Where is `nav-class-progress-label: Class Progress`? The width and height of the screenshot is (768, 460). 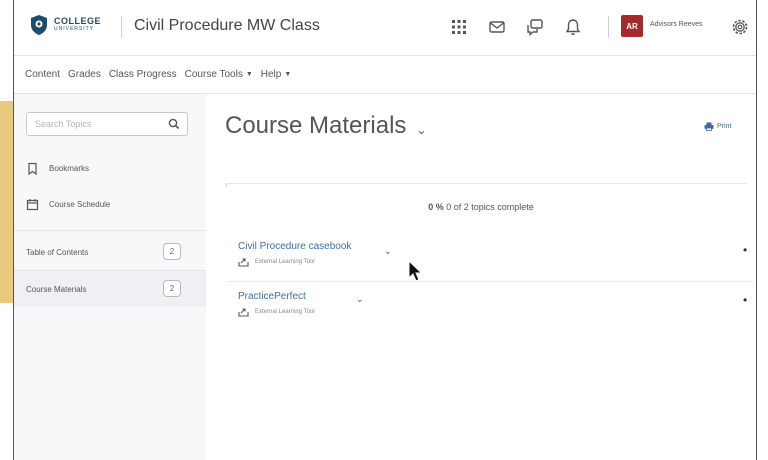 nav-class-progress-label: Class Progress is located at coordinates (142, 74).